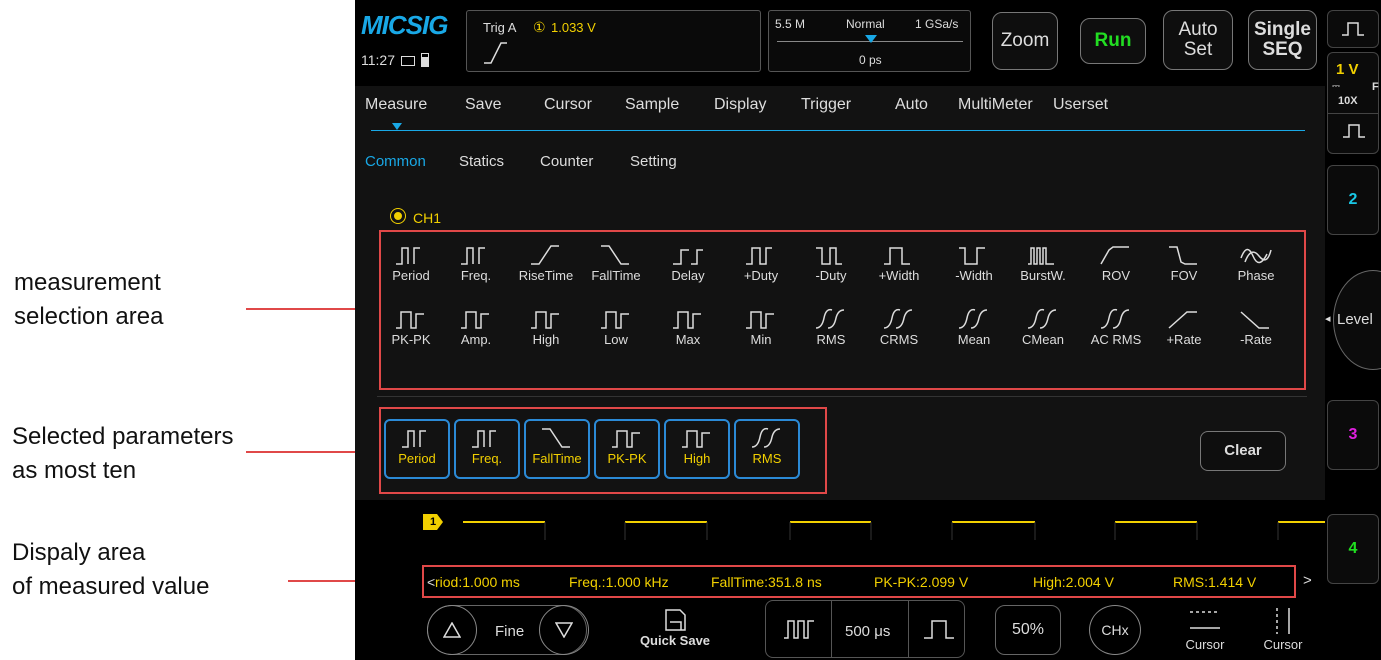 The height and width of the screenshot is (660, 1381). What do you see at coordinates (417, 449) in the screenshot?
I see `selected-item-period: Period` at bounding box center [417, 449].